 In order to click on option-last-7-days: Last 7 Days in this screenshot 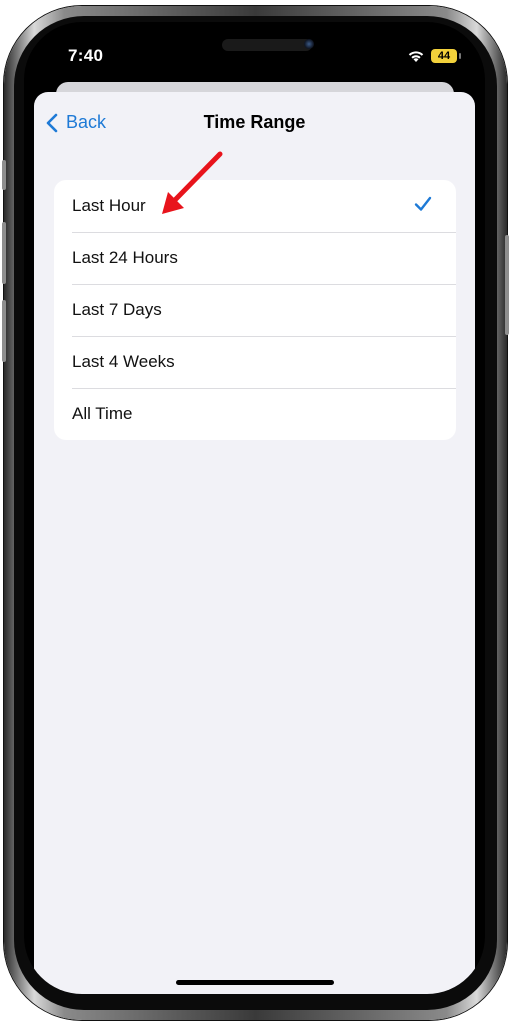, I will do `click(255, 310)`.